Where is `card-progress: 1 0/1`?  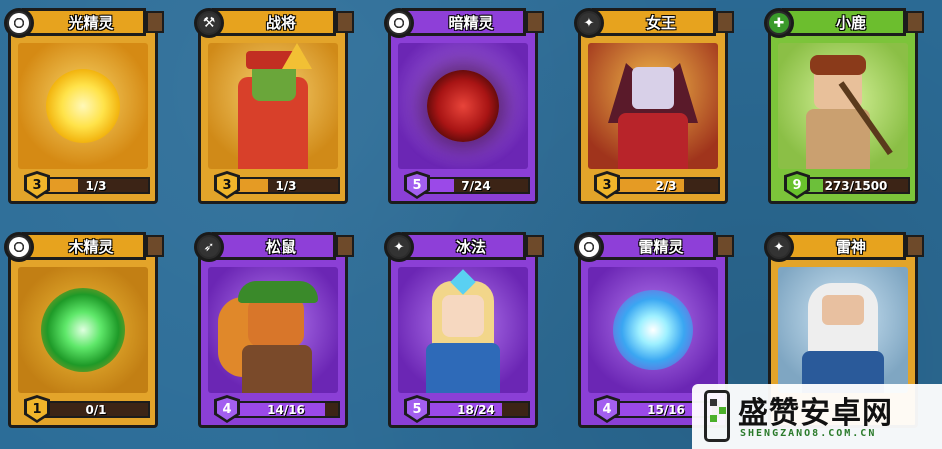 card-progress: 1 0/1 is located at coordinates (87, 409).